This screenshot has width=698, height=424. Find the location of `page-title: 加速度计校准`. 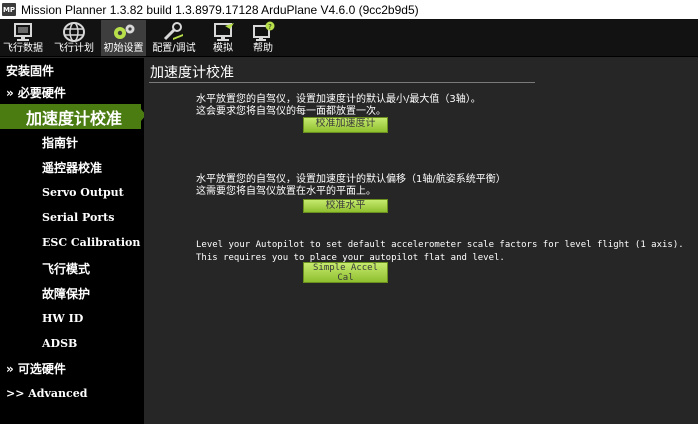

page-title: 加速度计校准 is located at coordinates (192, 73).